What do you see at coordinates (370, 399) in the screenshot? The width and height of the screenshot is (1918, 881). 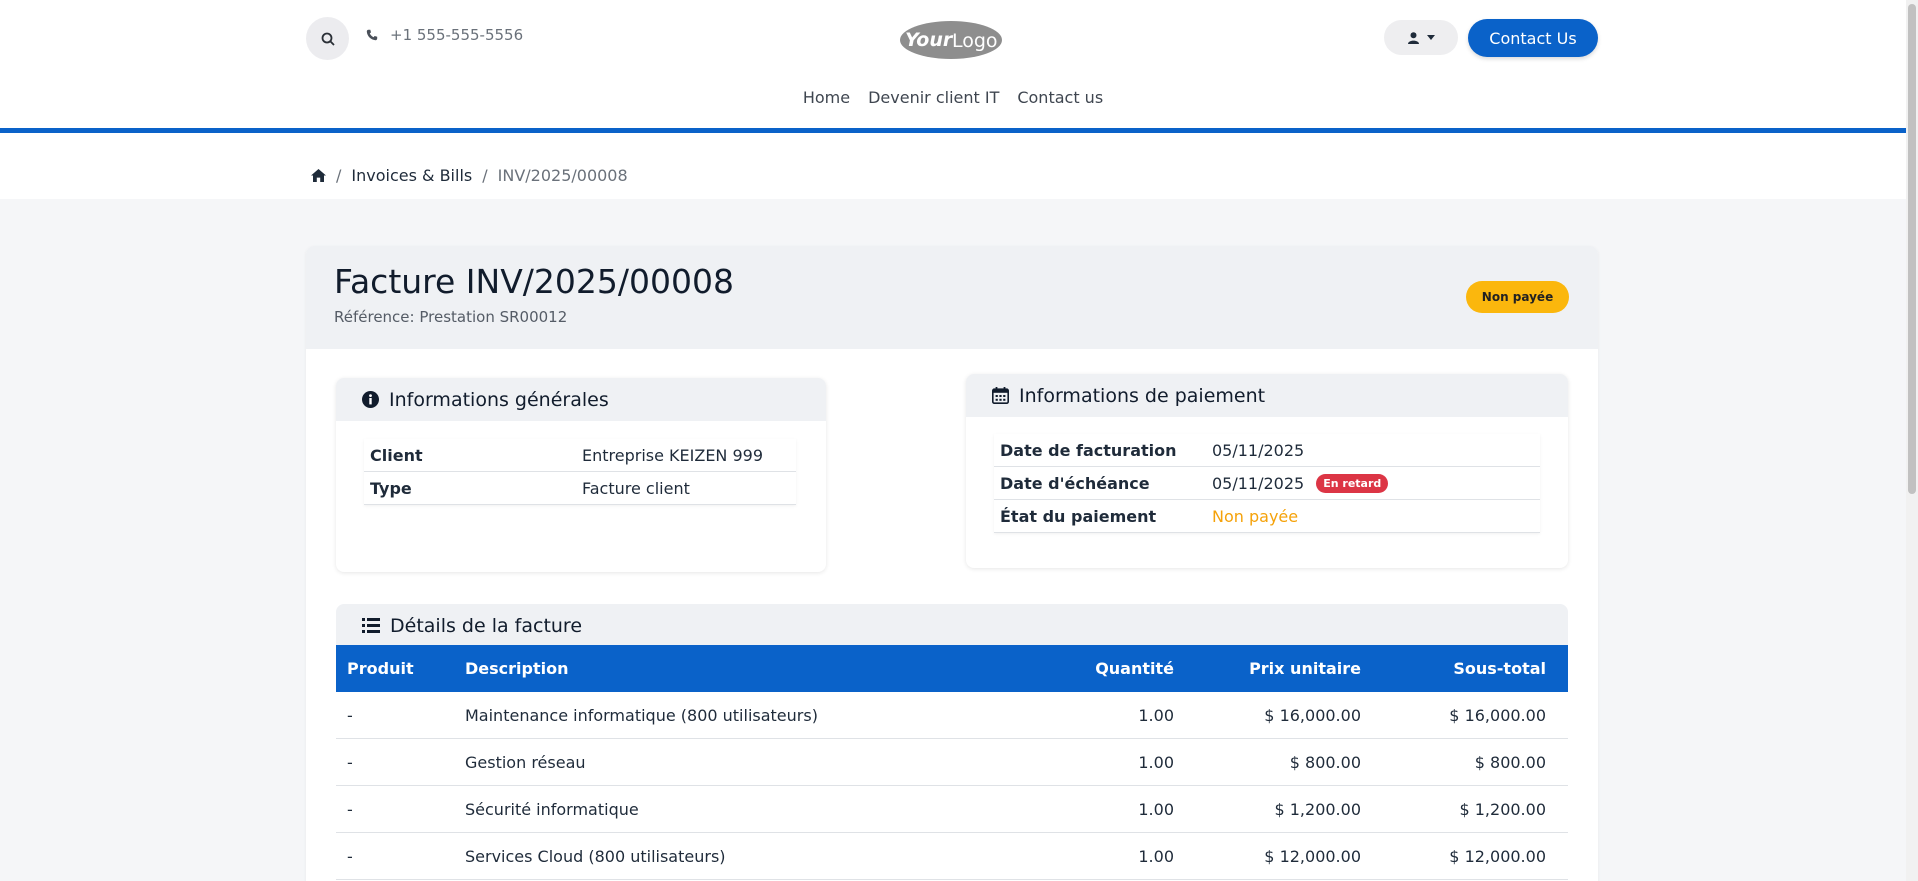 I see `info-icon` at bounding box center [370, 399].